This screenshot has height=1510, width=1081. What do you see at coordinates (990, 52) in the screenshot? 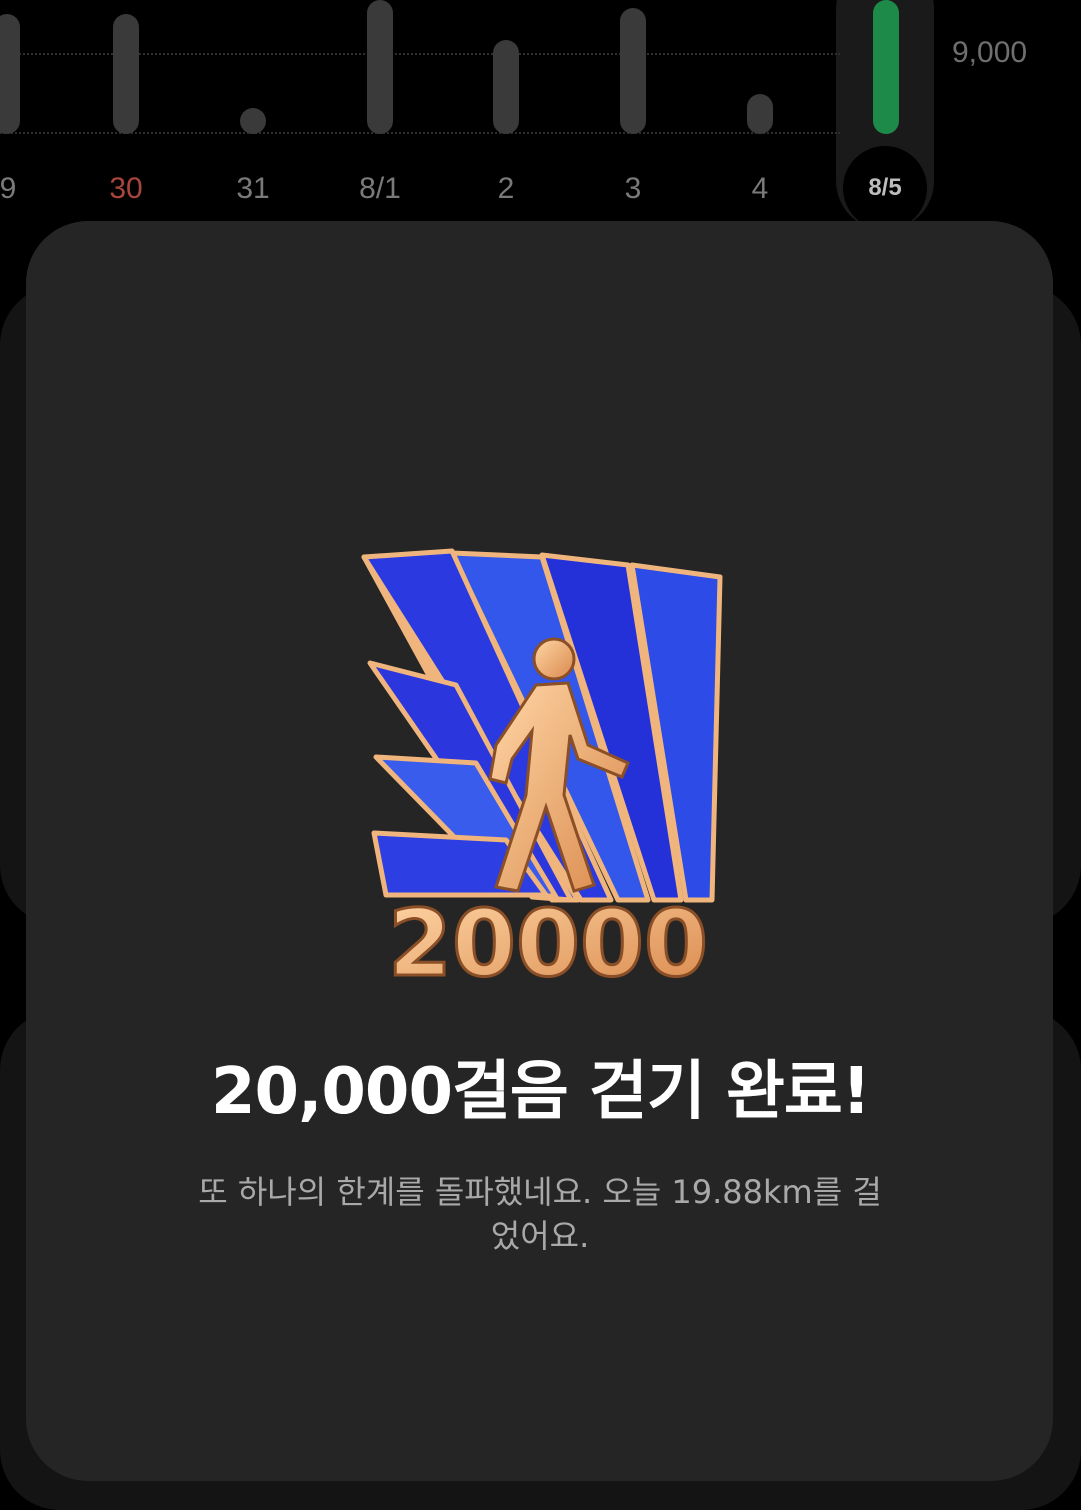
I see `goal-label: 9,000` at bounding box center [990, 52].